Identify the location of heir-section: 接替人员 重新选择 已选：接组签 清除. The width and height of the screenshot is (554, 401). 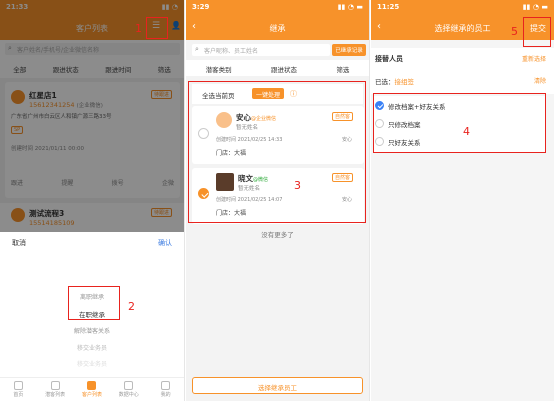
(462, 71).